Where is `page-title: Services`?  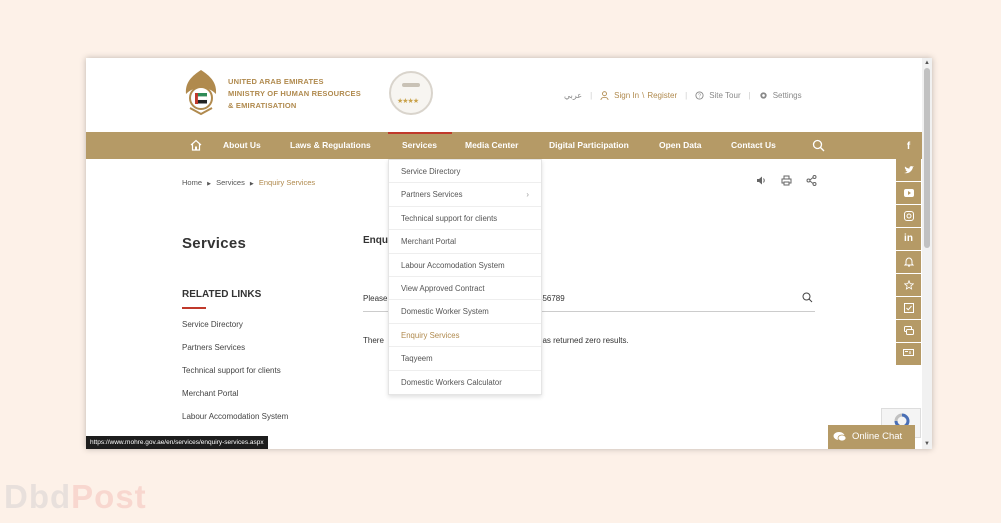 page-title: Services is located at coordinates (214, 243).